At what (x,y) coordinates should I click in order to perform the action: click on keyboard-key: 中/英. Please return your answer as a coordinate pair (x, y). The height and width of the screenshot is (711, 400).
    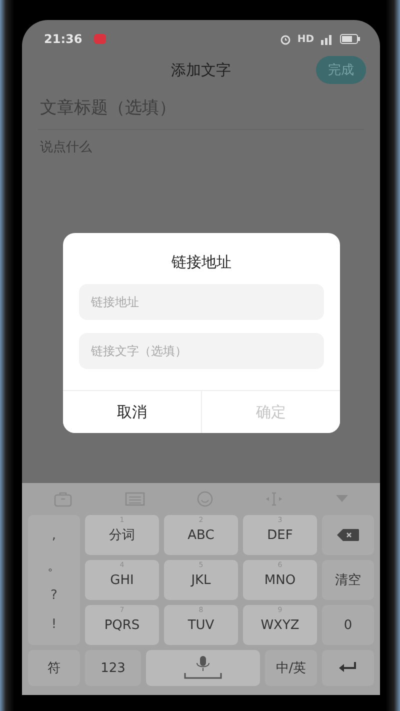
    Looking at the image, I should click on (291, 668).